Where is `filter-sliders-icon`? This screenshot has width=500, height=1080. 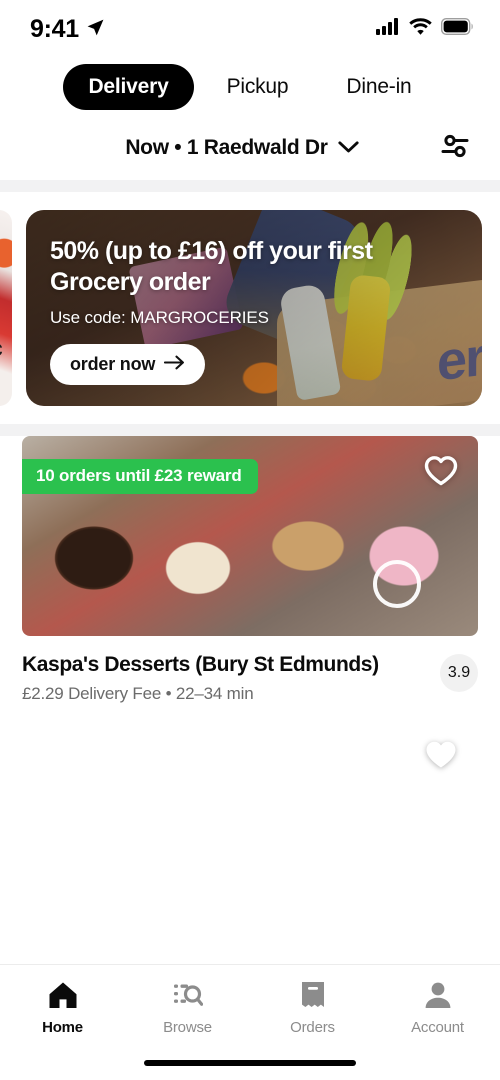 filter-sliders-icon is located at coordinates (455, 148).